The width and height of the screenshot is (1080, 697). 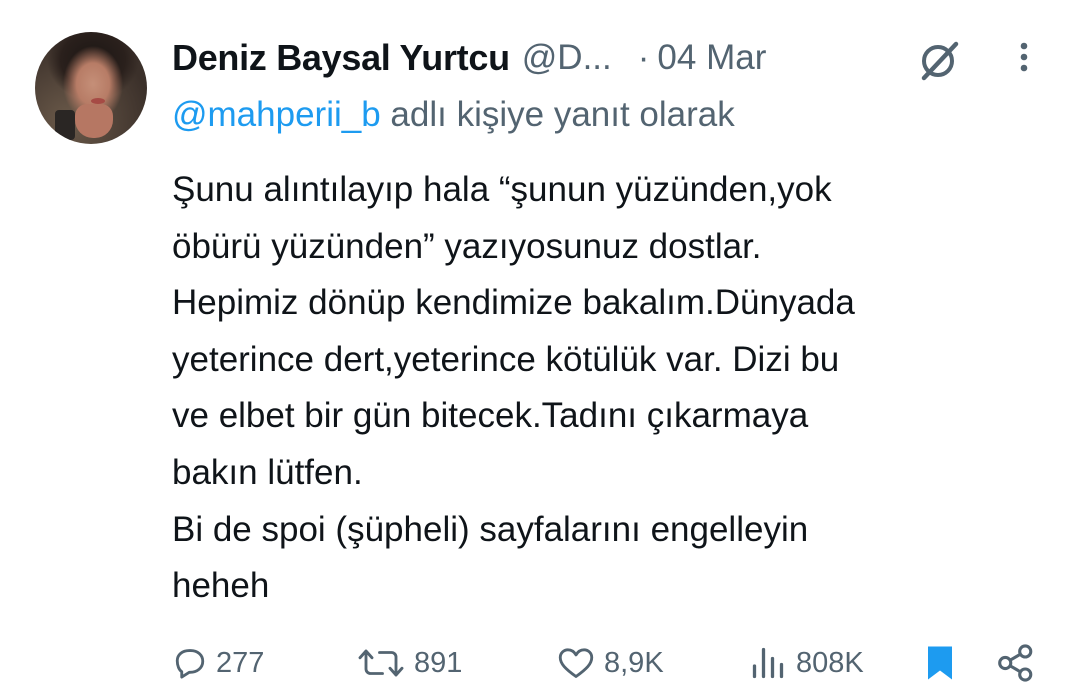 I want to click on like-count: 8,9K, so click(x=634, y=662).